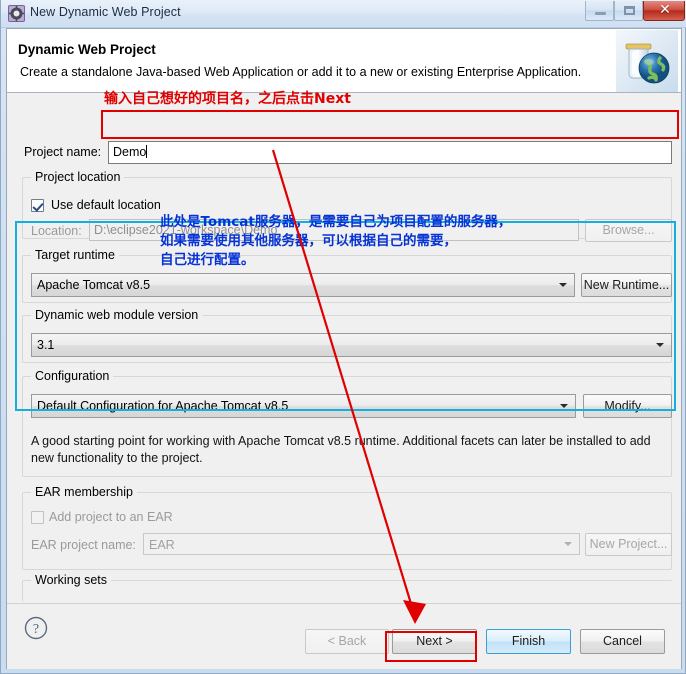  I want to click on project-name-label: Project name:, so click(63, 152).